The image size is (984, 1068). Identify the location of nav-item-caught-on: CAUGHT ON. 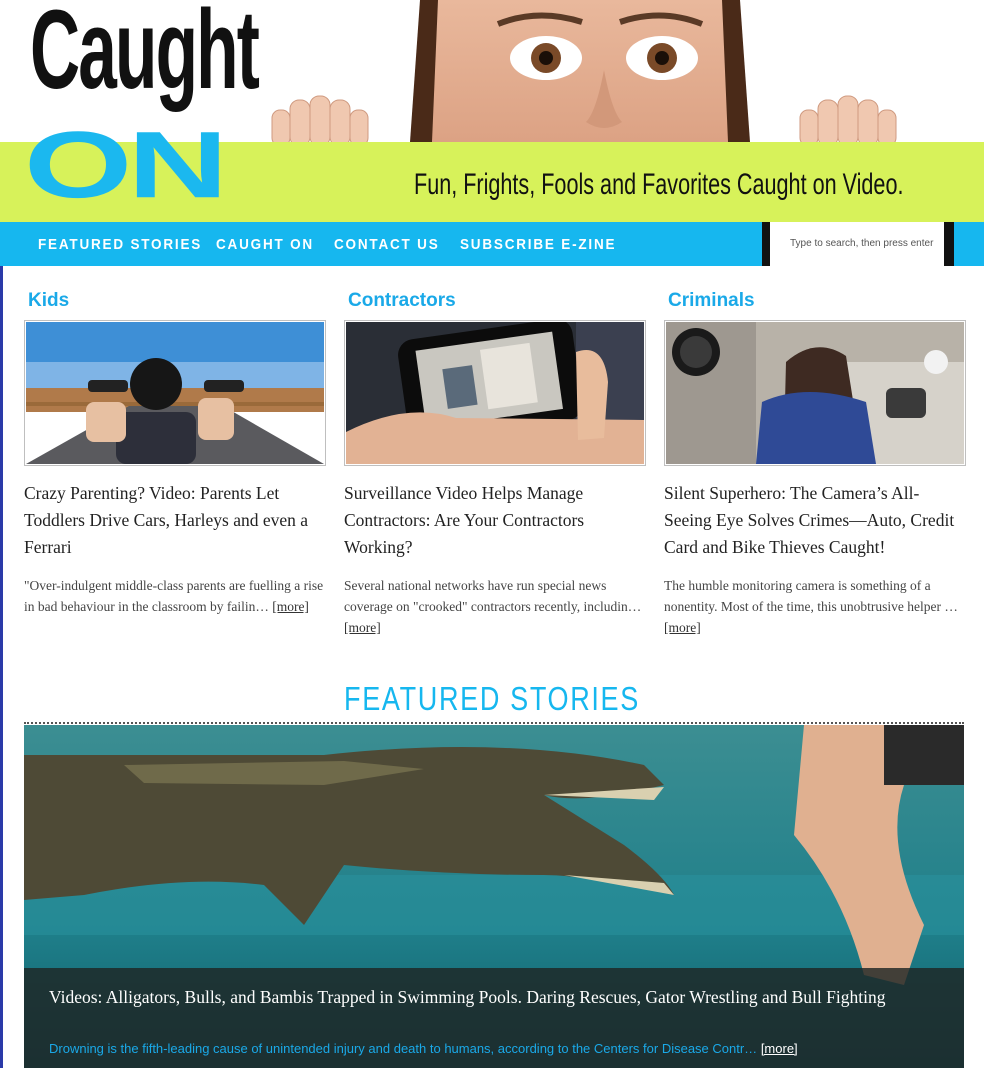
(265, 244).